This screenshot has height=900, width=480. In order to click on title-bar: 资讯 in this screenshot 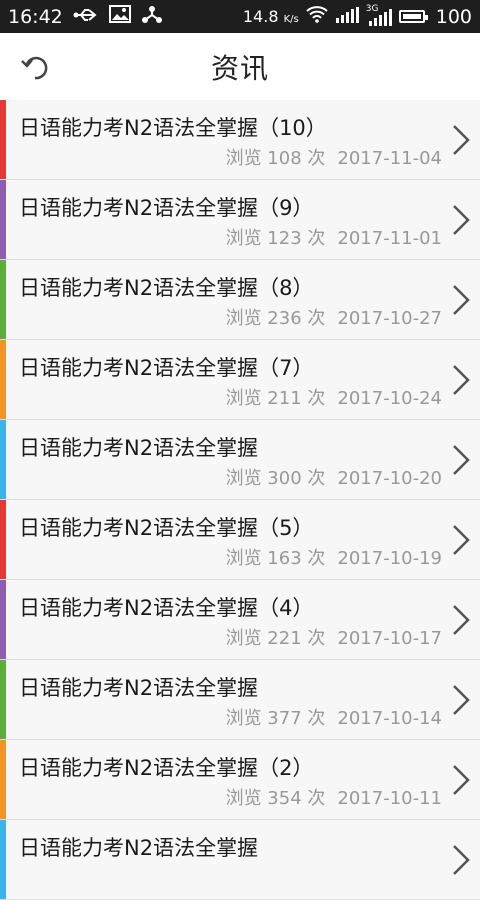, I will do `click(240, 66)`.